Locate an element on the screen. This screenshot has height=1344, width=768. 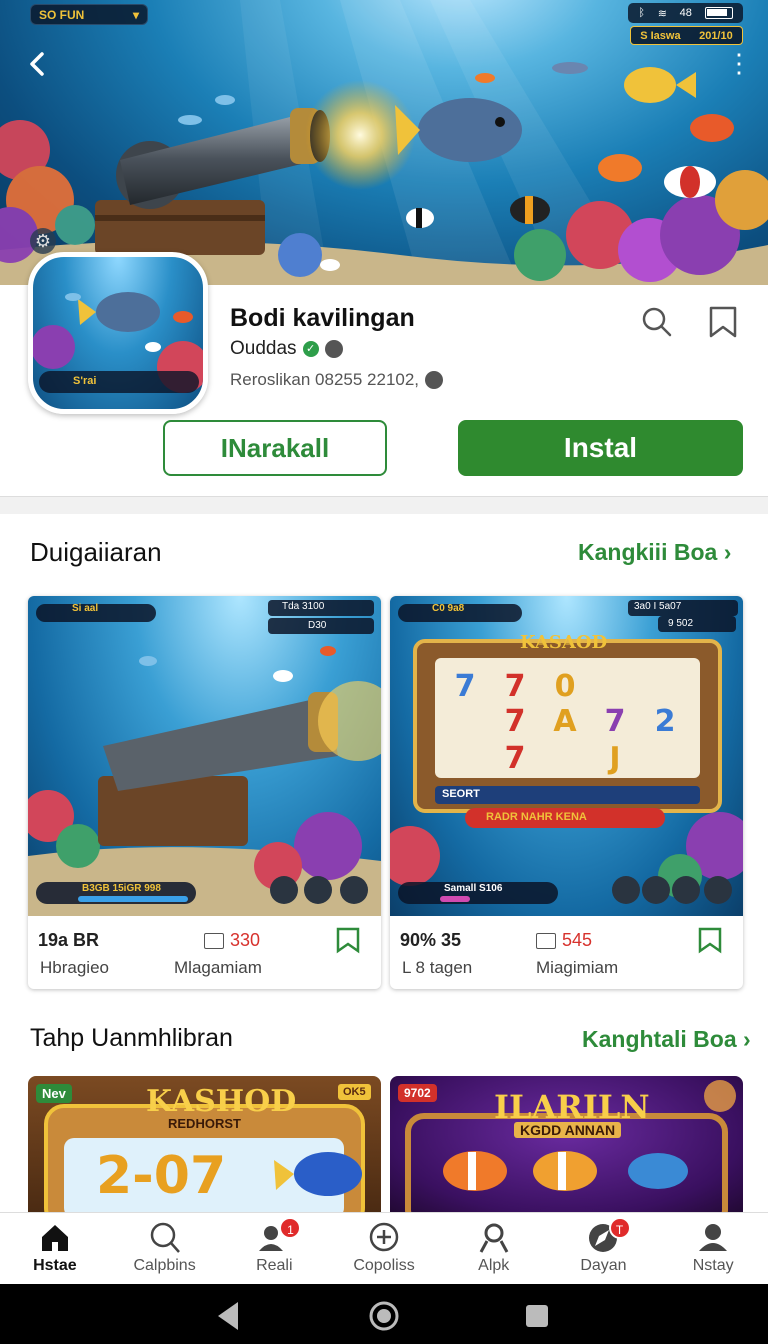
nav-label: Nstay is located at coordinates (713, 1265).